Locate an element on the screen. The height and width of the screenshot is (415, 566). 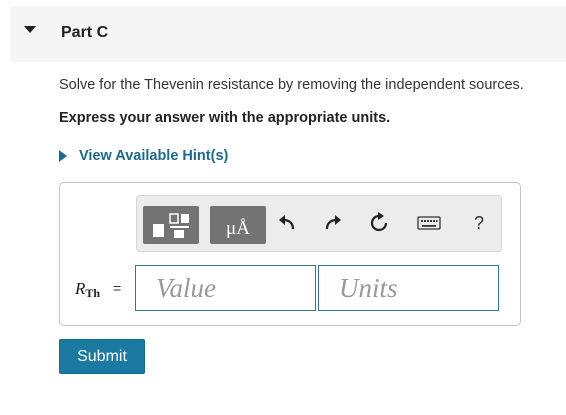
keyboard-button is located at coordinates (429, 223).